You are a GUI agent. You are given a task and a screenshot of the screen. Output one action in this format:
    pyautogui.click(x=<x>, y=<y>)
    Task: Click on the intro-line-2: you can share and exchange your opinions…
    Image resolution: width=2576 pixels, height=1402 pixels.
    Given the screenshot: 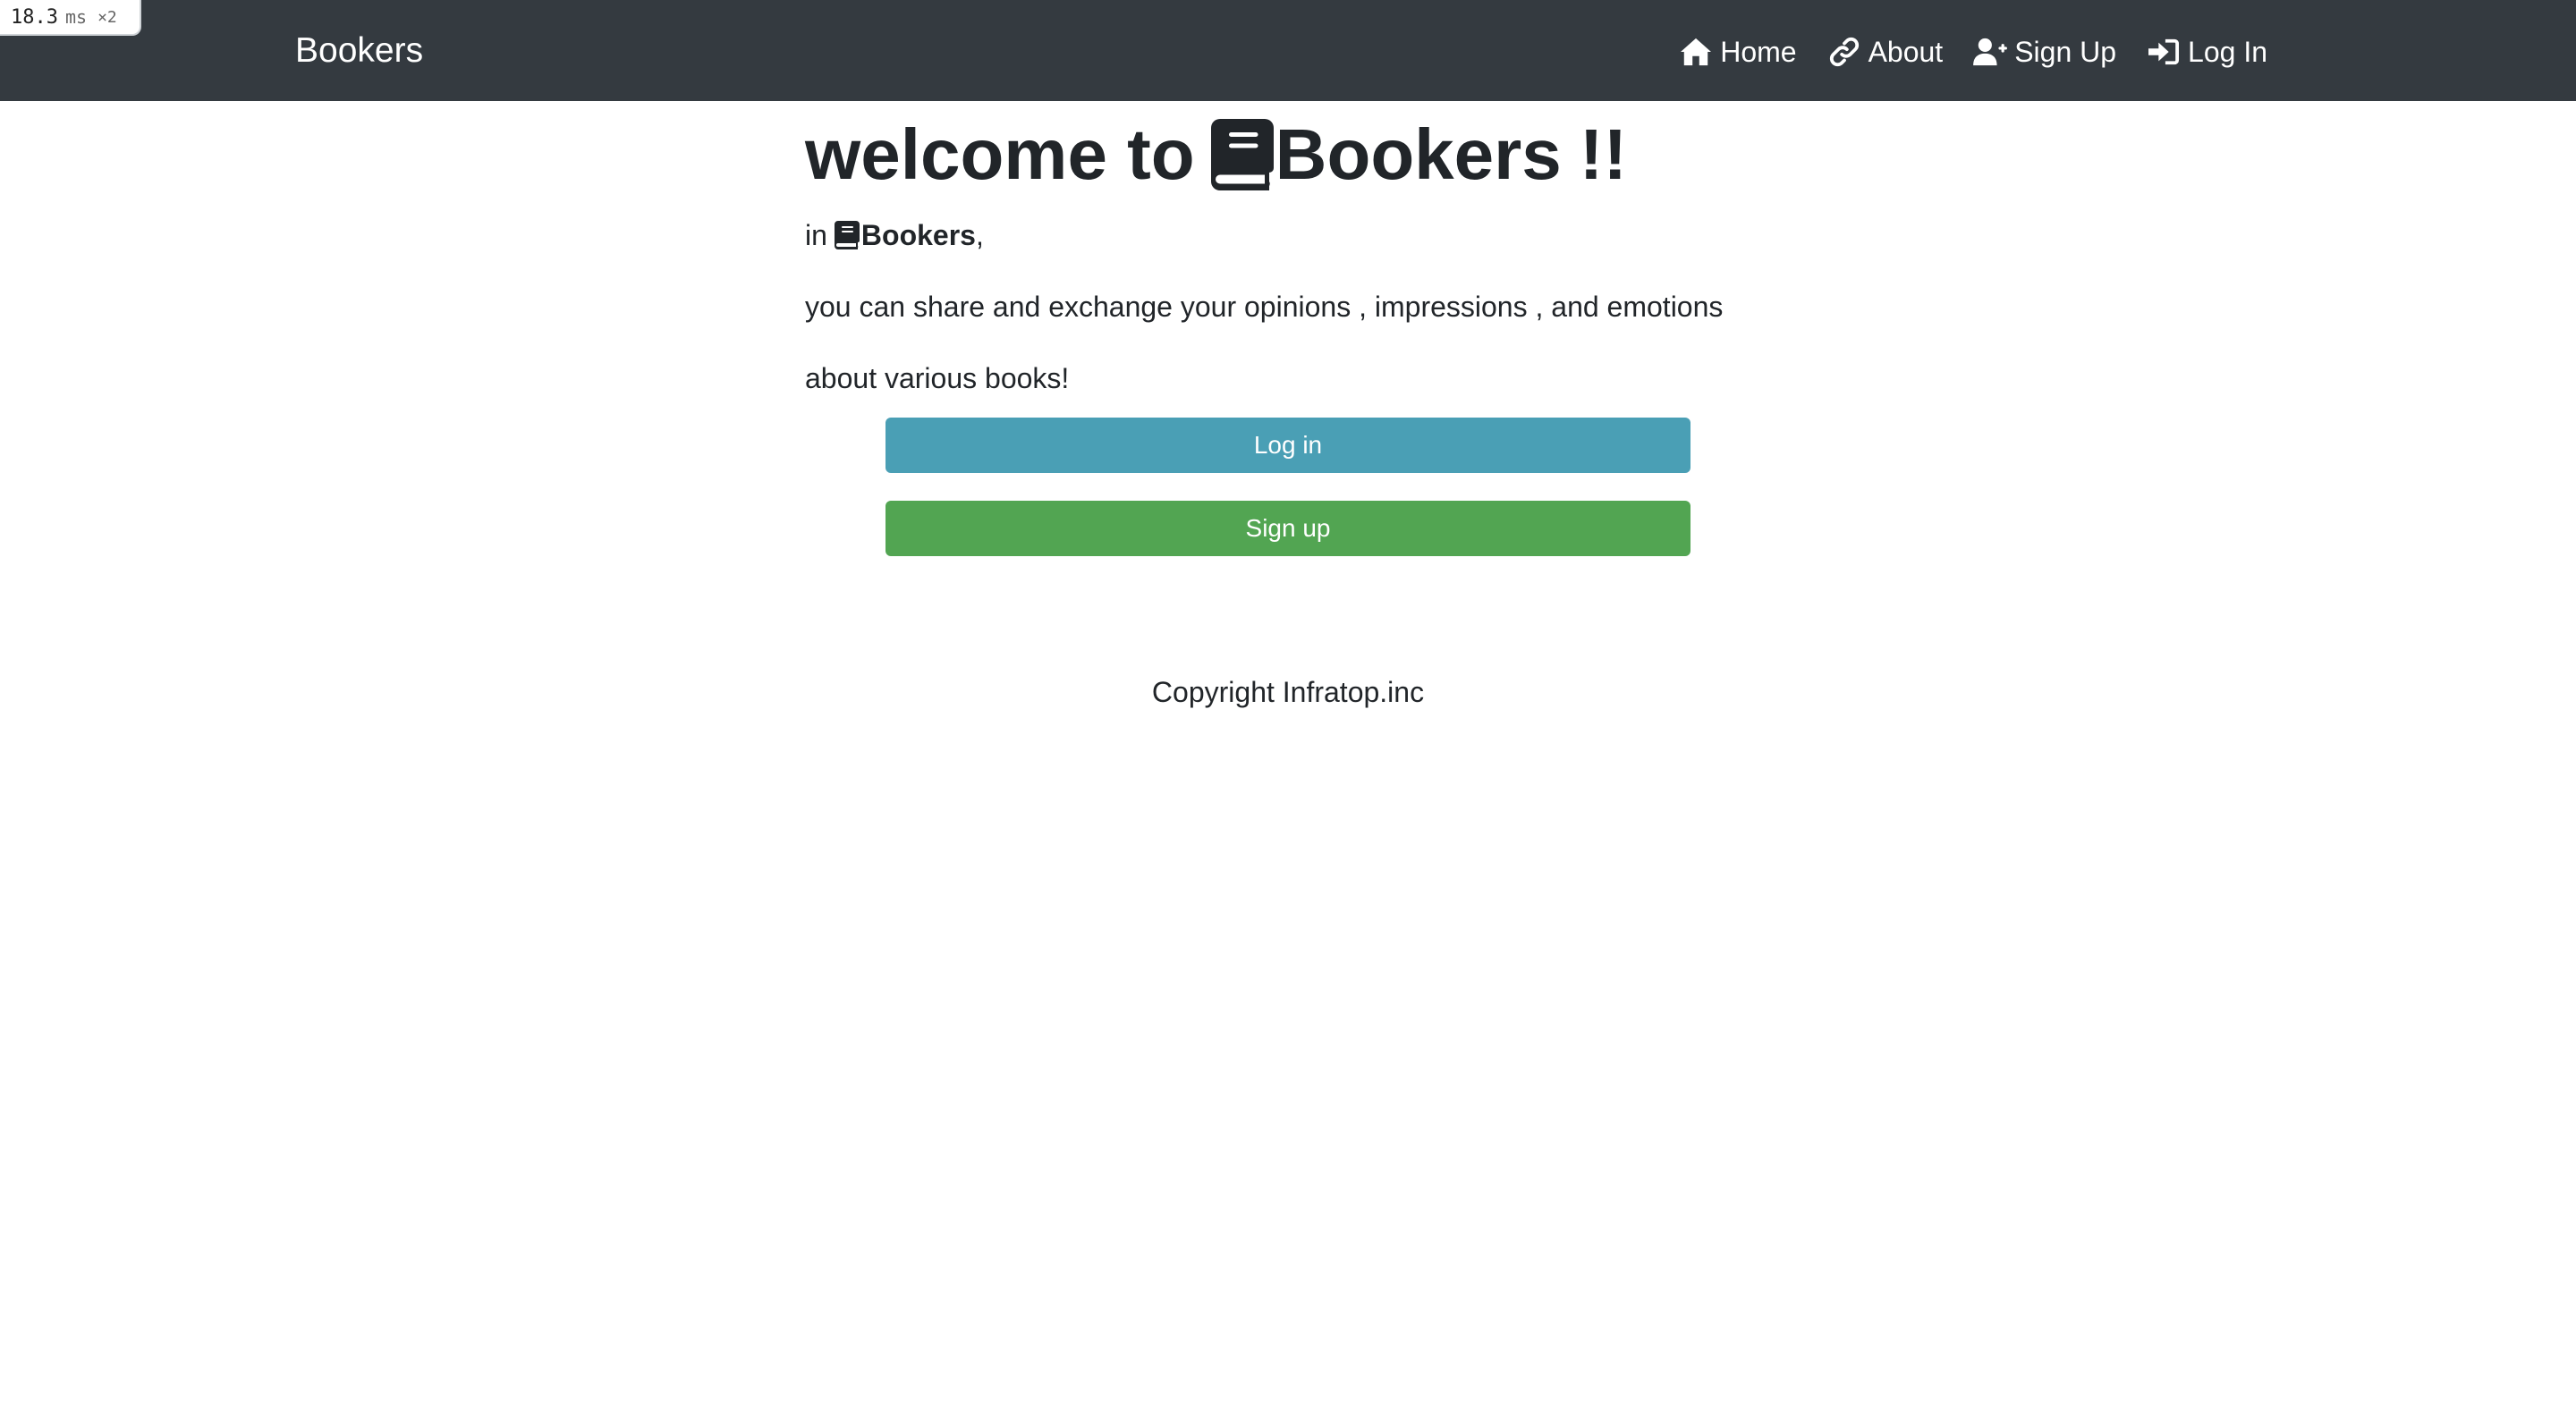 What is the action you would take?
    pyautogui.click(x=1264, y=307)
    